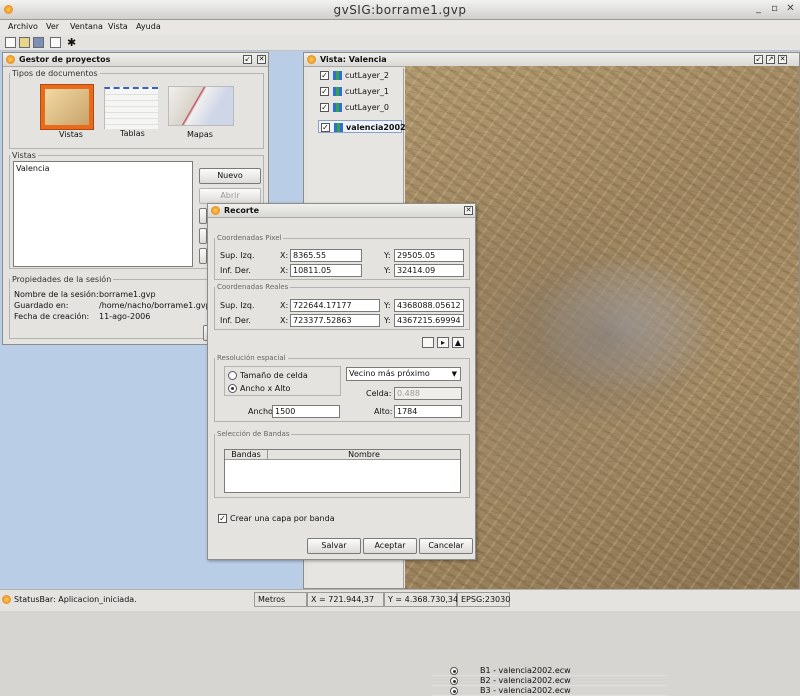 The width and height of the screenshot is (800, 696). Describe the element at coordinates (387, 305) in the screenshot. I see `real-sup-izq-y-label: Y:` at that location.